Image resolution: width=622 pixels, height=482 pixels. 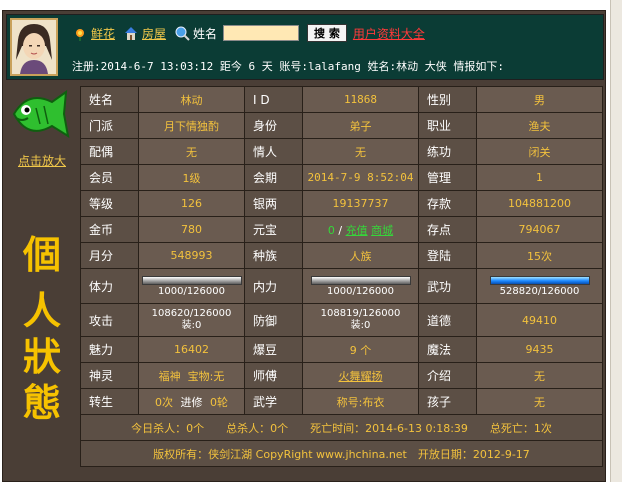 I want to click on label-cell: 神灵, so click(x=109, y=375).